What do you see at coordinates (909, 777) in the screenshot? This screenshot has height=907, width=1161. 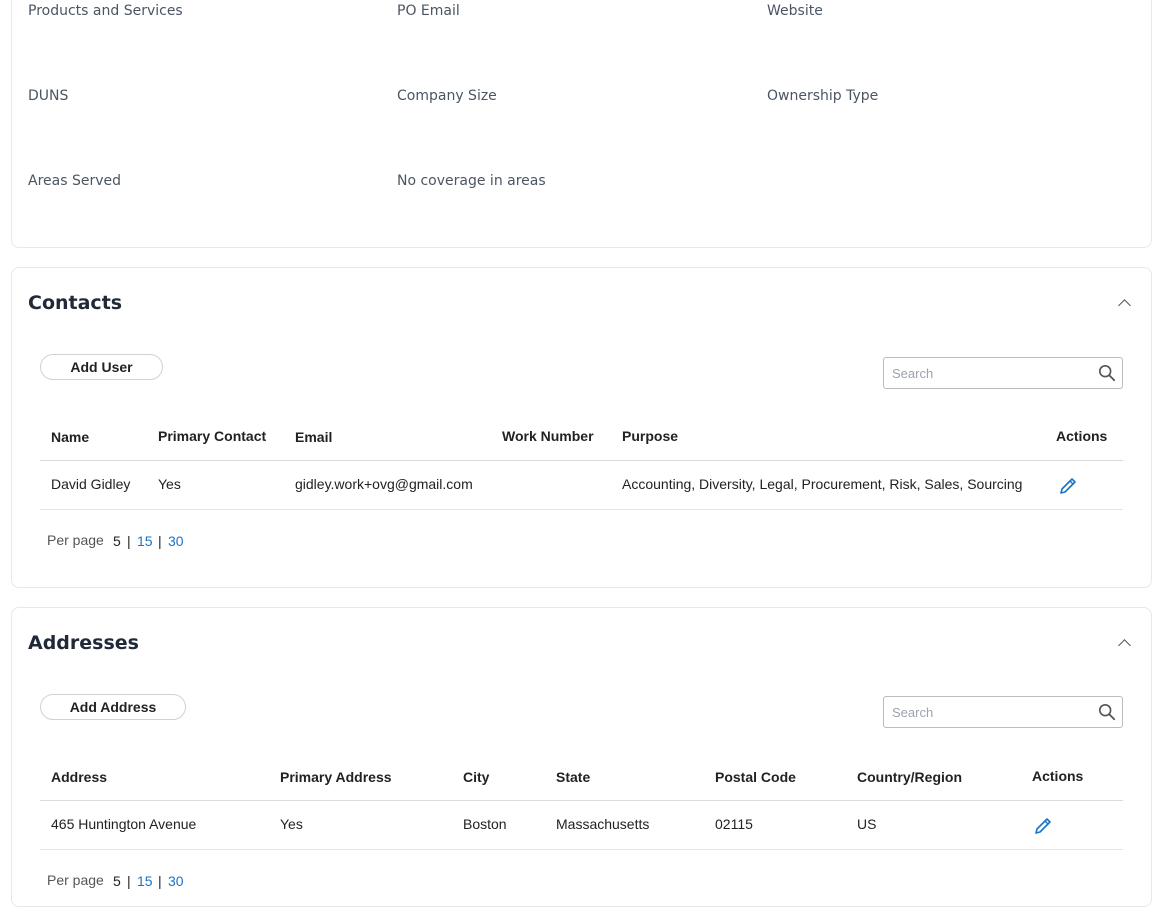 I see `col-country-region: Country/Region` at bounding box center [909, 777].